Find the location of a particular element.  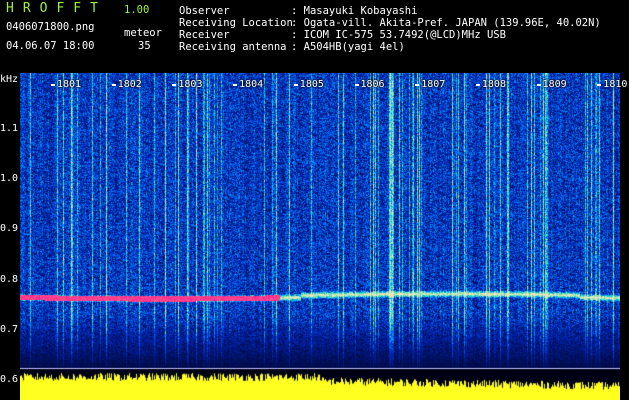

x-tick-label: 1806 is located at coordinates (372, 84).